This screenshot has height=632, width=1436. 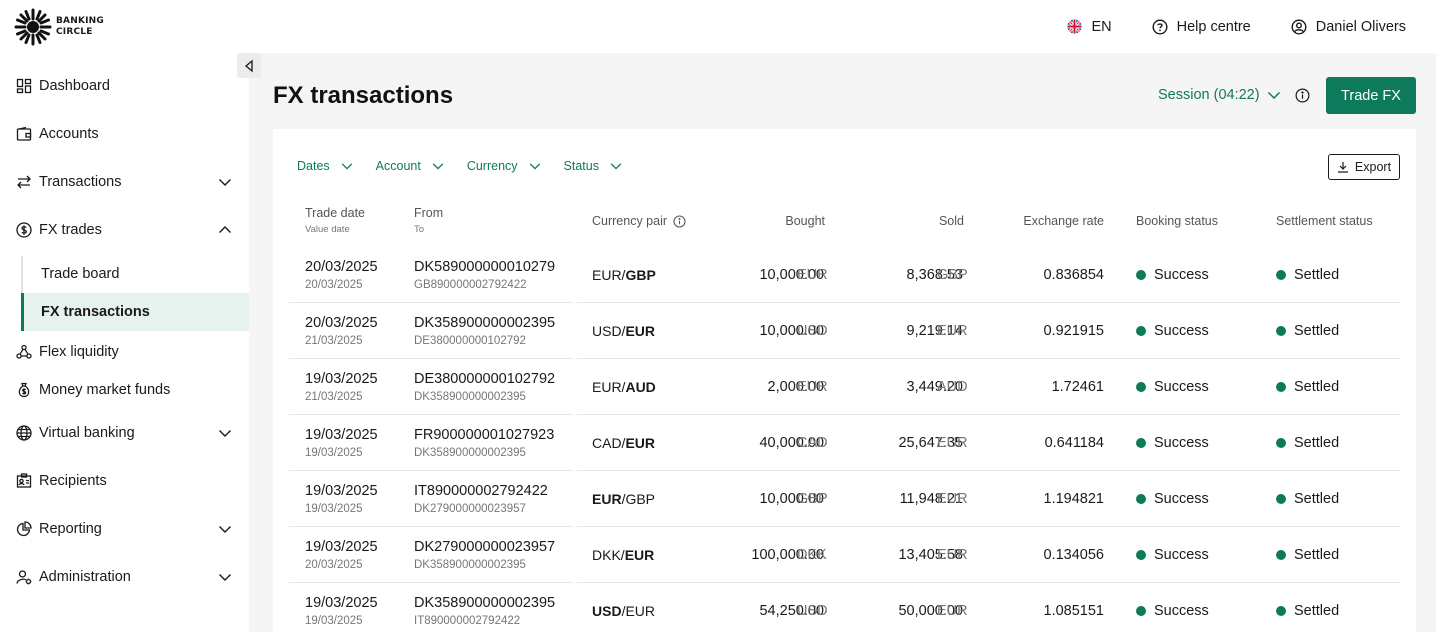 I want to click on to-account: GB890000002792422, so click(x=470, y=285).